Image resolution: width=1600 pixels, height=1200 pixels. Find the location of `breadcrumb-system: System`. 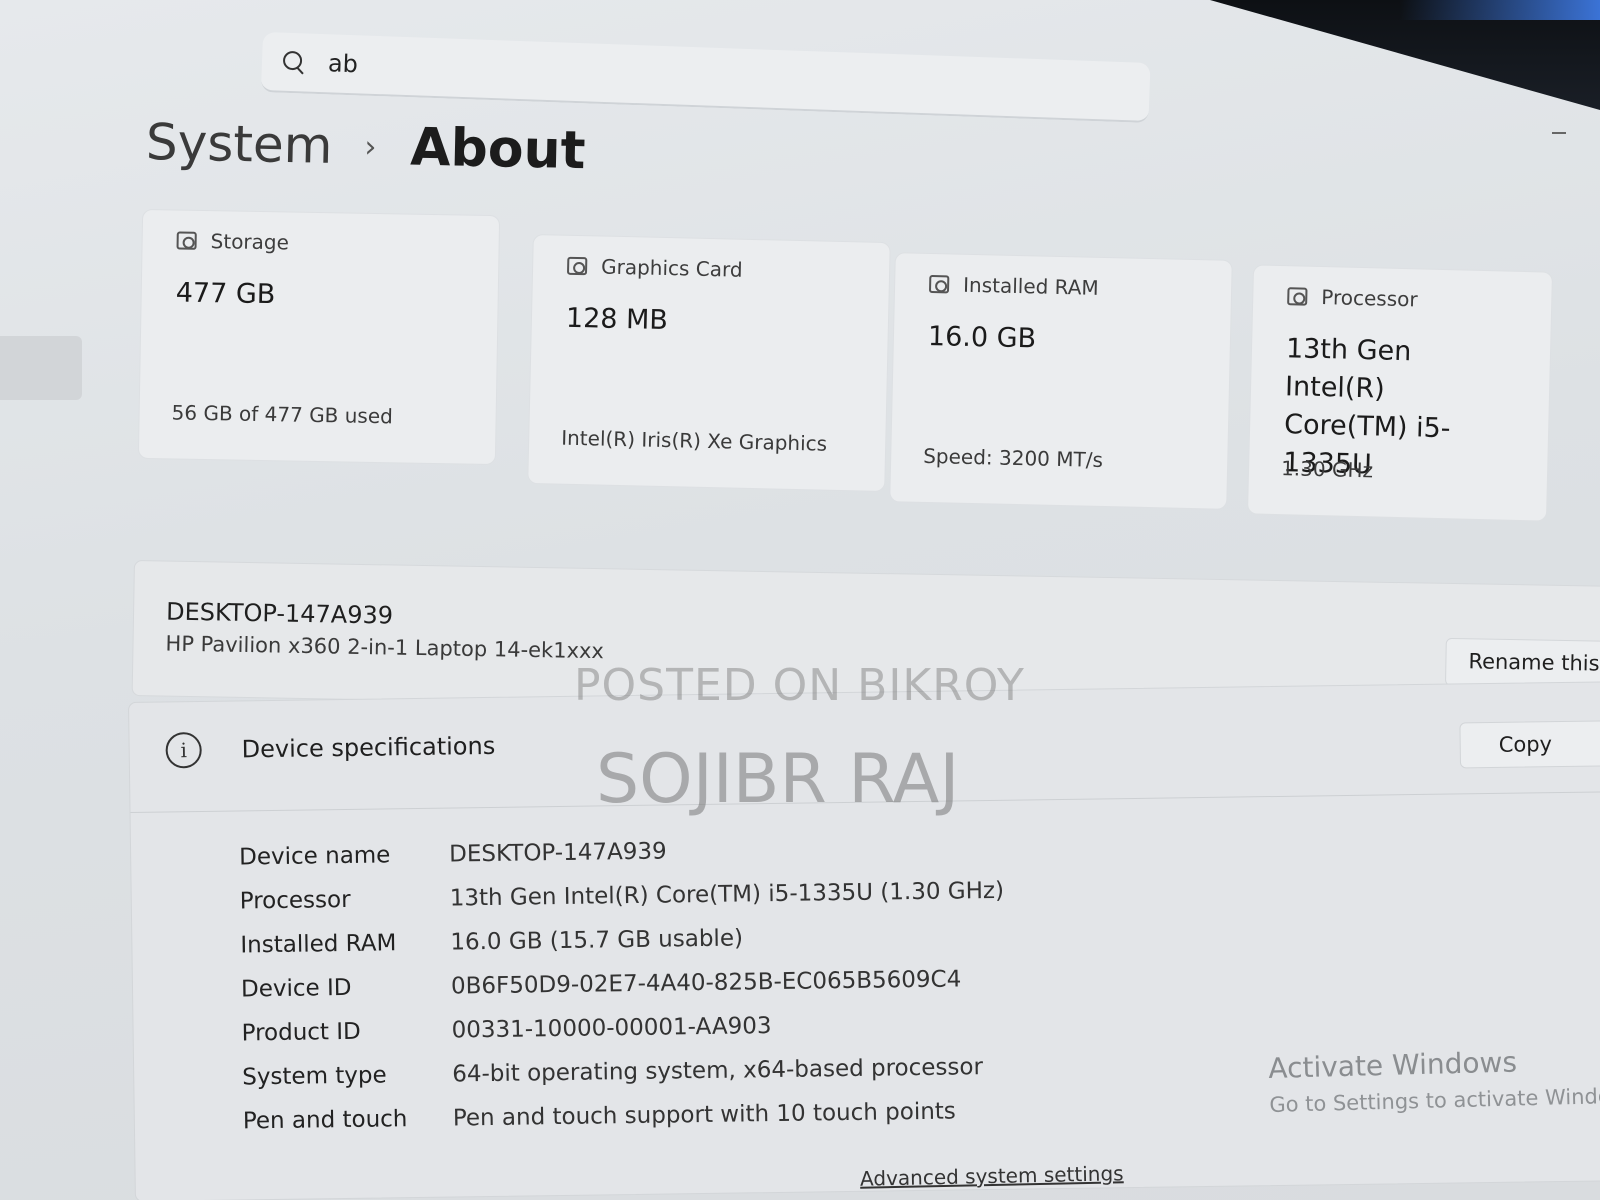

breadcrumb-system: System is located at coordinates (239, 144).